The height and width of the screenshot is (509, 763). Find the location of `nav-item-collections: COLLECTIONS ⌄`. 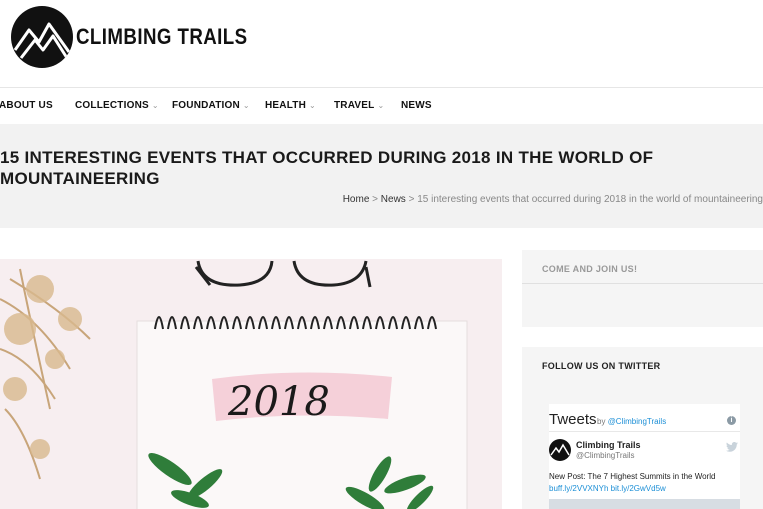

nav-item-collections: COLLECTIONS ⌄ is located at coordinates (117, 105).